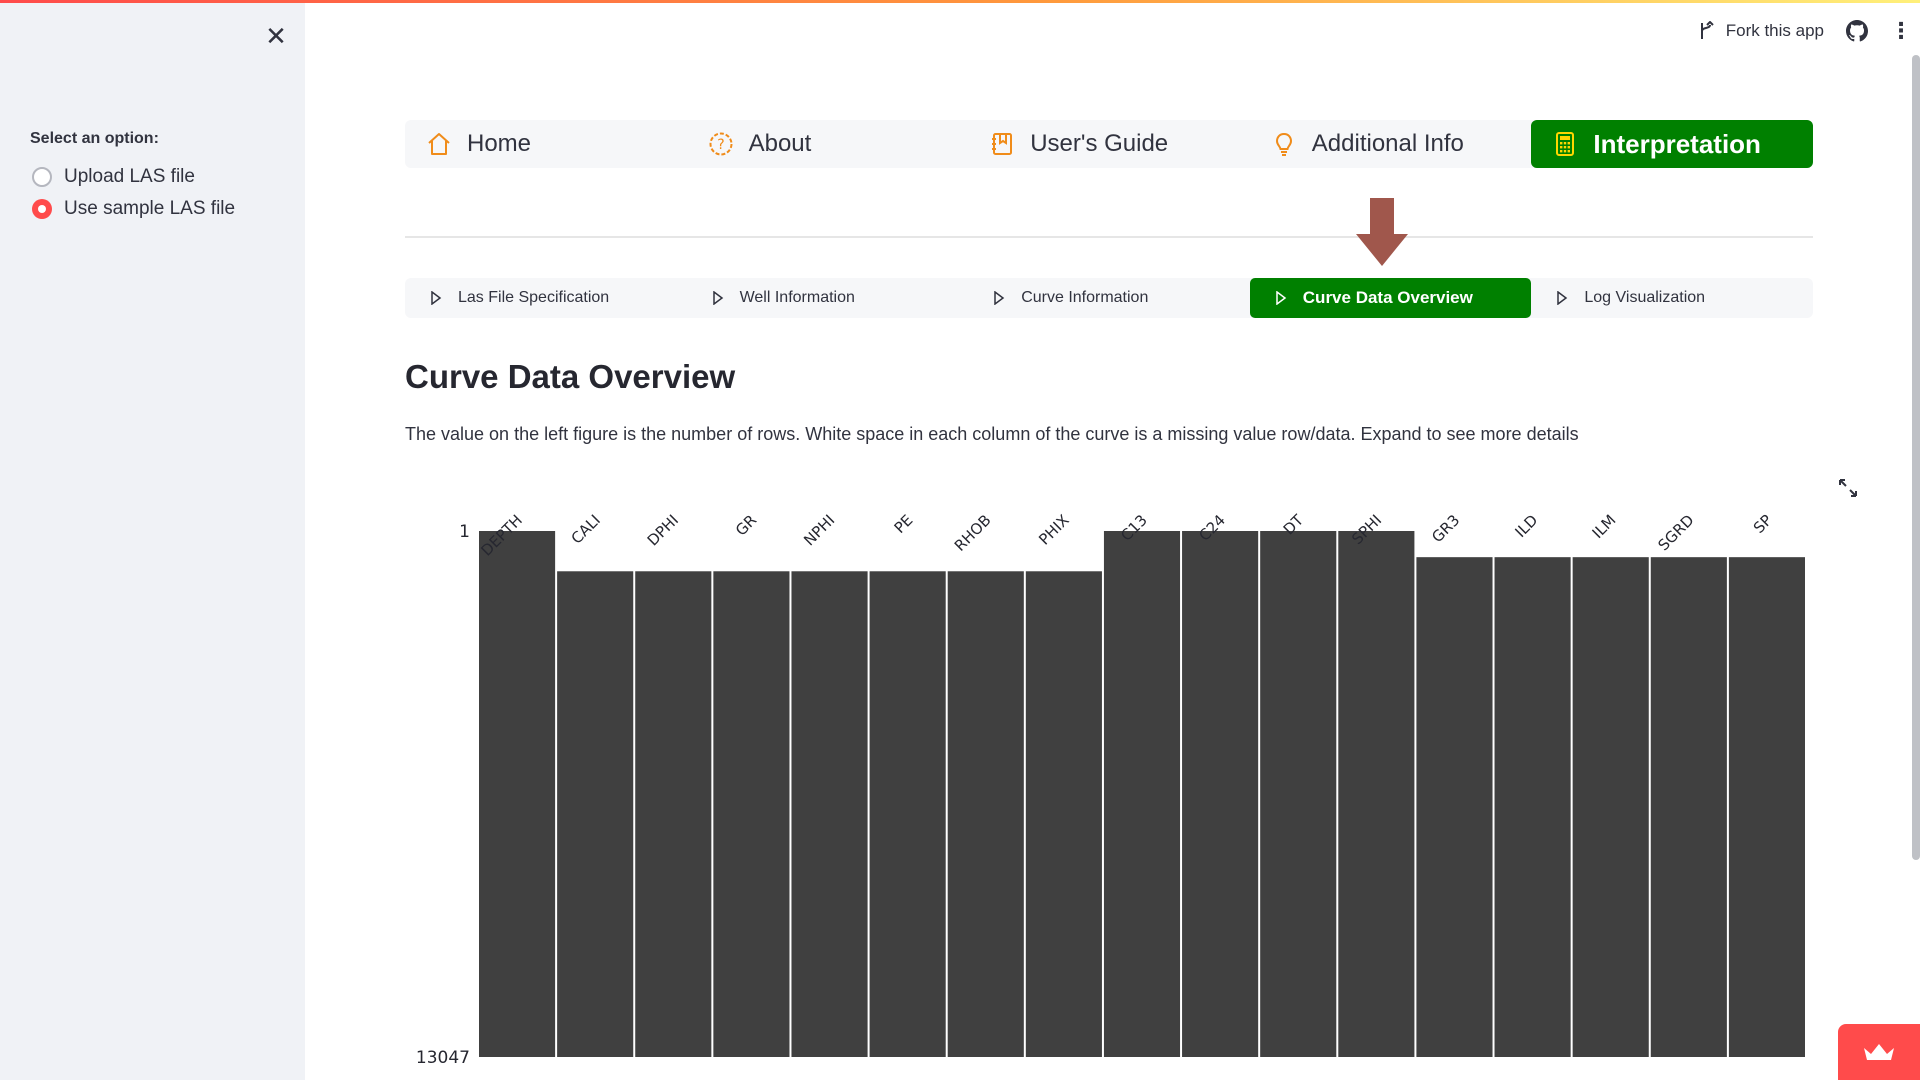 This screenshot has width=1920, height=1080. I want to click on subnav-well-info: Well Information, so click(828, 298).